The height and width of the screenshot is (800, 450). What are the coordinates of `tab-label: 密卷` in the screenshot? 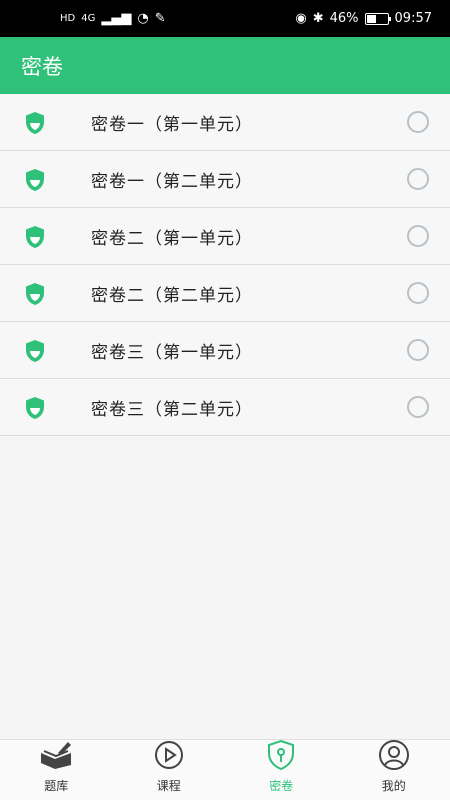 It's located at (281, 786).